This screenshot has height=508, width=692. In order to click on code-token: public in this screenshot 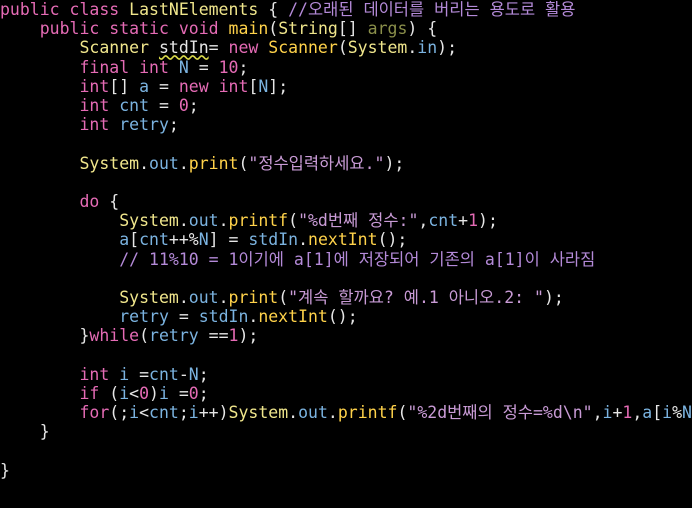, I will do `click(69, 29)`.